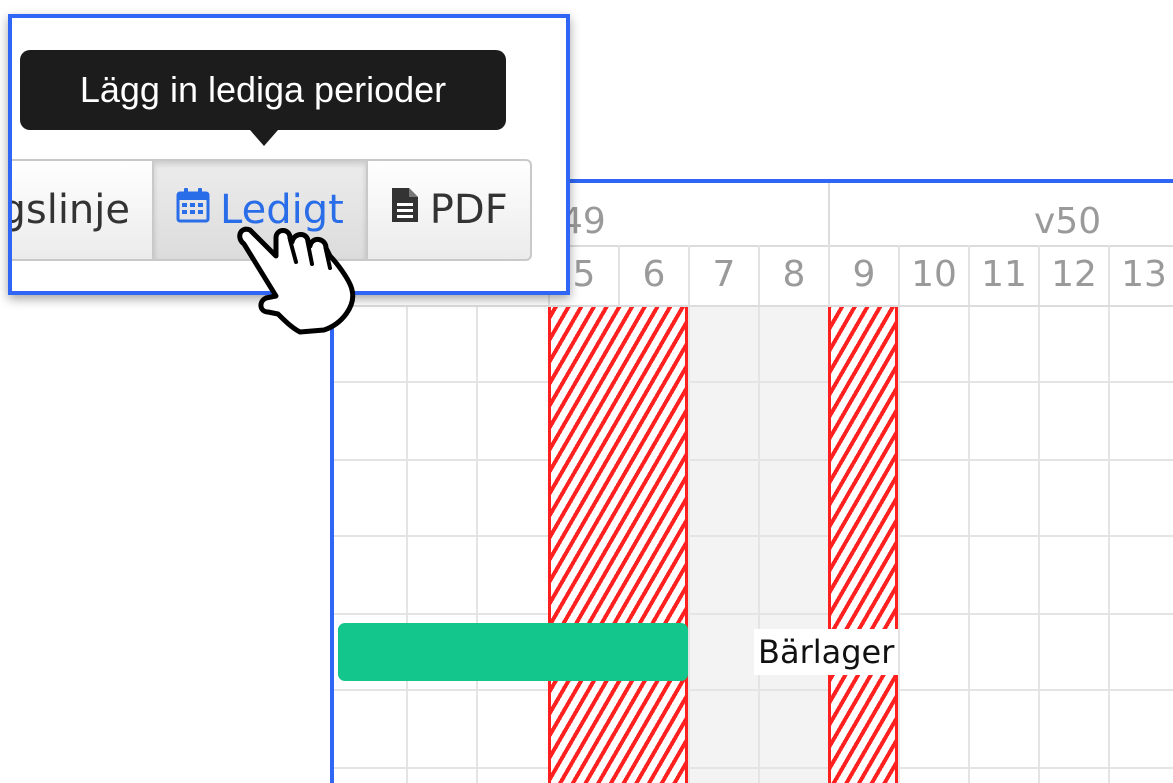 Image resolution: width=1173 pixels, height=783 pixels. What do you see at coordinates (264, 138) in the screenshot?
I see `tooltip-arrow` at bounding box center [264, 138].